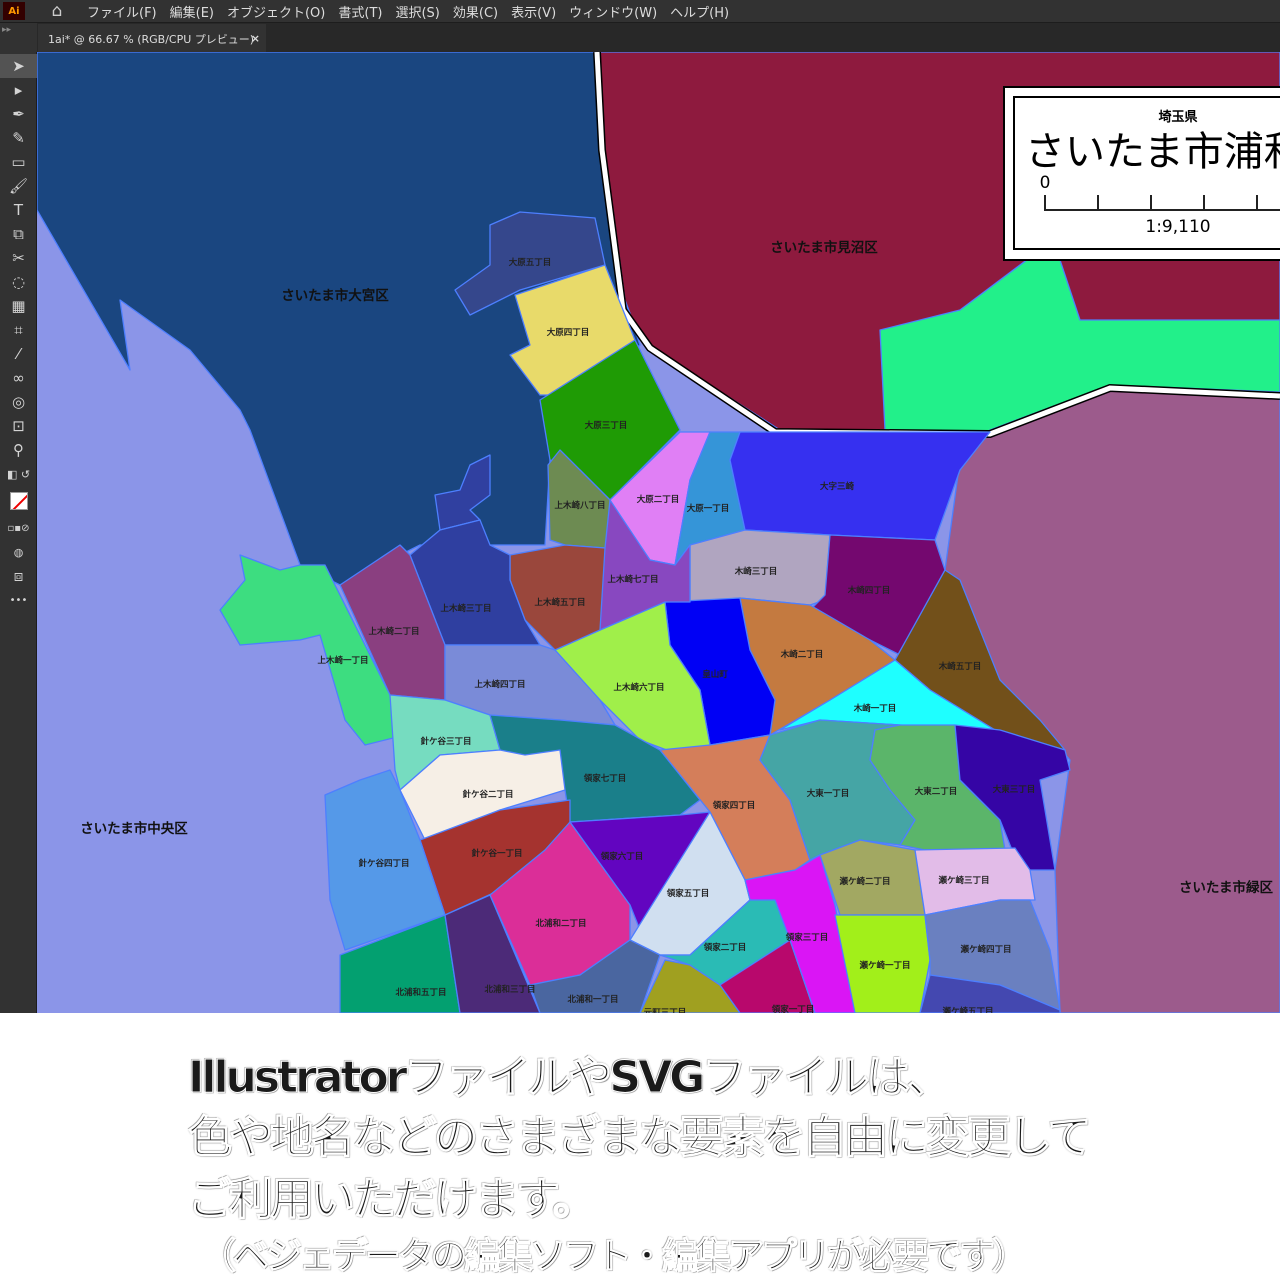 The image size is (1280, 1280). I want to click on close-tab-icon: ×, so click(255, 38).